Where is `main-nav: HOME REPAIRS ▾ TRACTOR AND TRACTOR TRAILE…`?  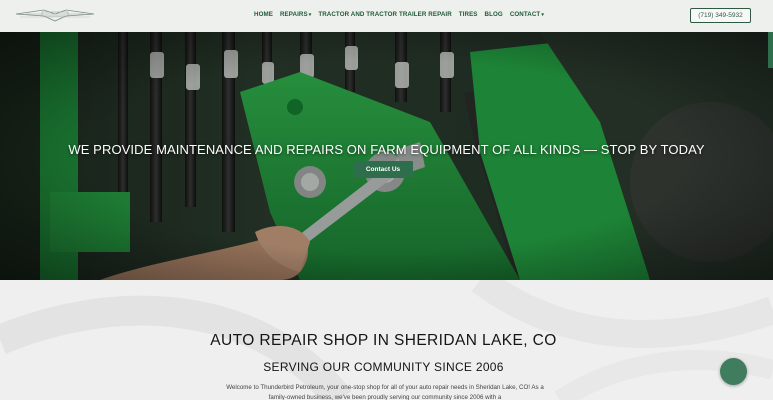
main-nav: HOME REPAIRS ▾ TRACTOR AND TRACTOR TRAILE… is located at coordinates (399, 14).